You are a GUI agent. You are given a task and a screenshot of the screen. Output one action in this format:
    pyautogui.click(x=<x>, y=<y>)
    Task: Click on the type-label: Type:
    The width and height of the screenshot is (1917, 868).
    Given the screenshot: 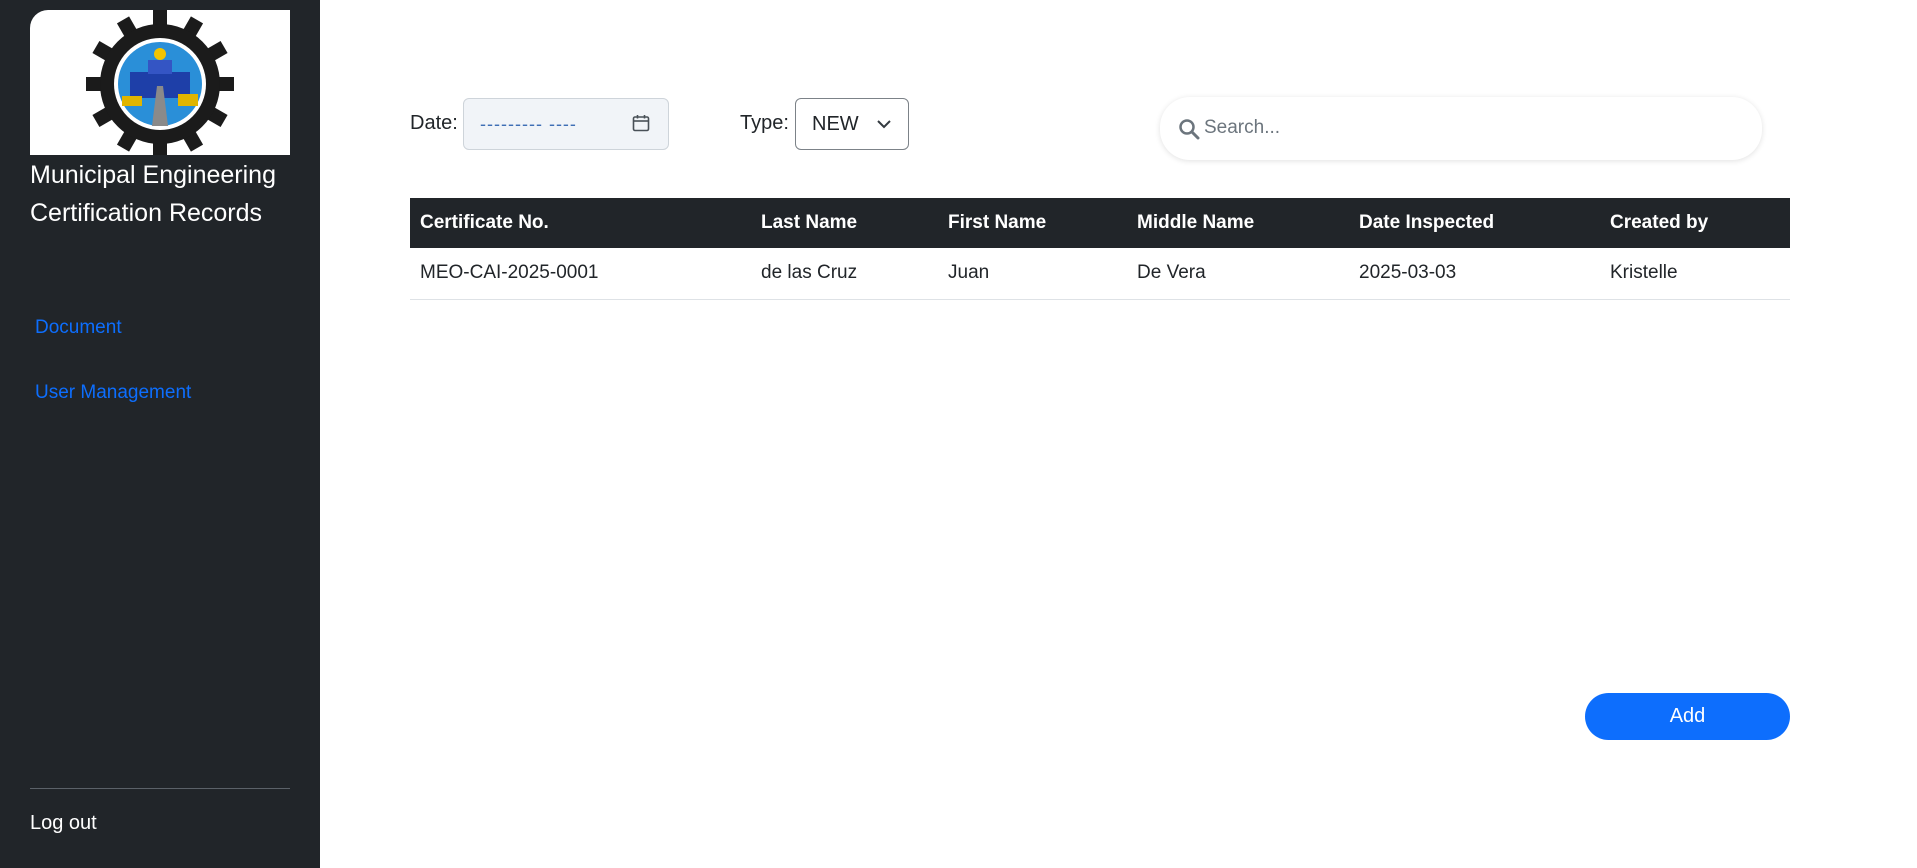 What is the action you would take?
    pyautogui.click(x=764, y=123)
    